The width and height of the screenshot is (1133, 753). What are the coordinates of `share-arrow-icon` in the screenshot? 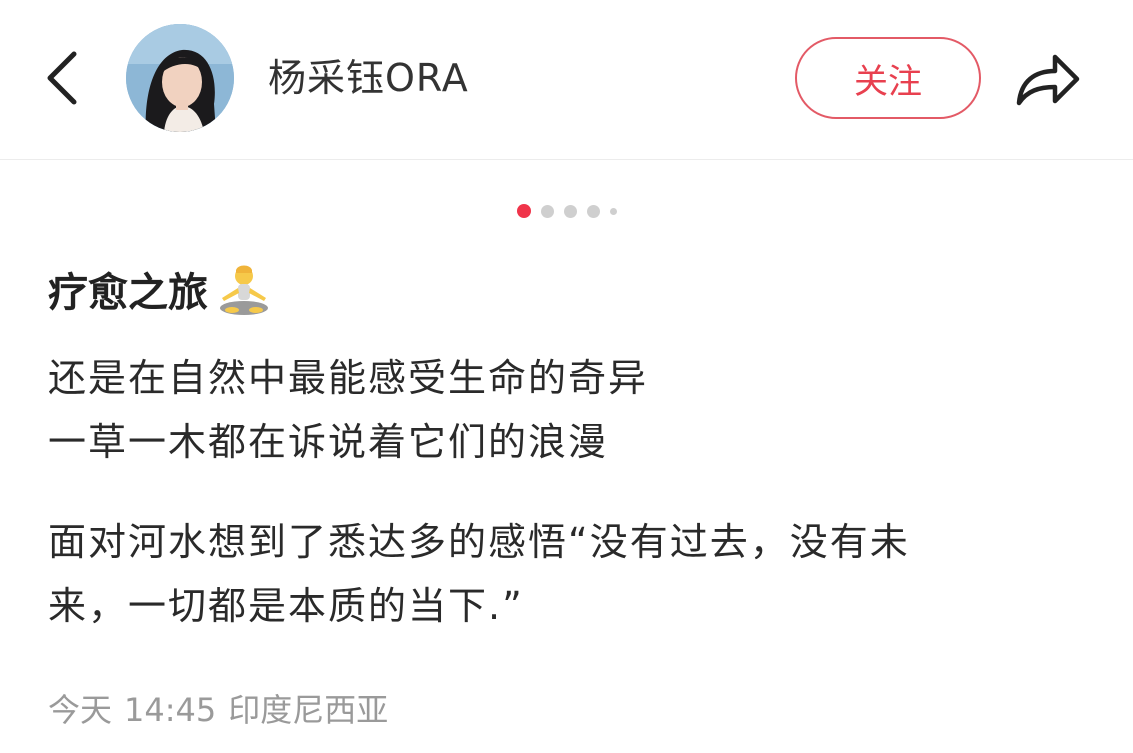 It's located at (1048, 80).